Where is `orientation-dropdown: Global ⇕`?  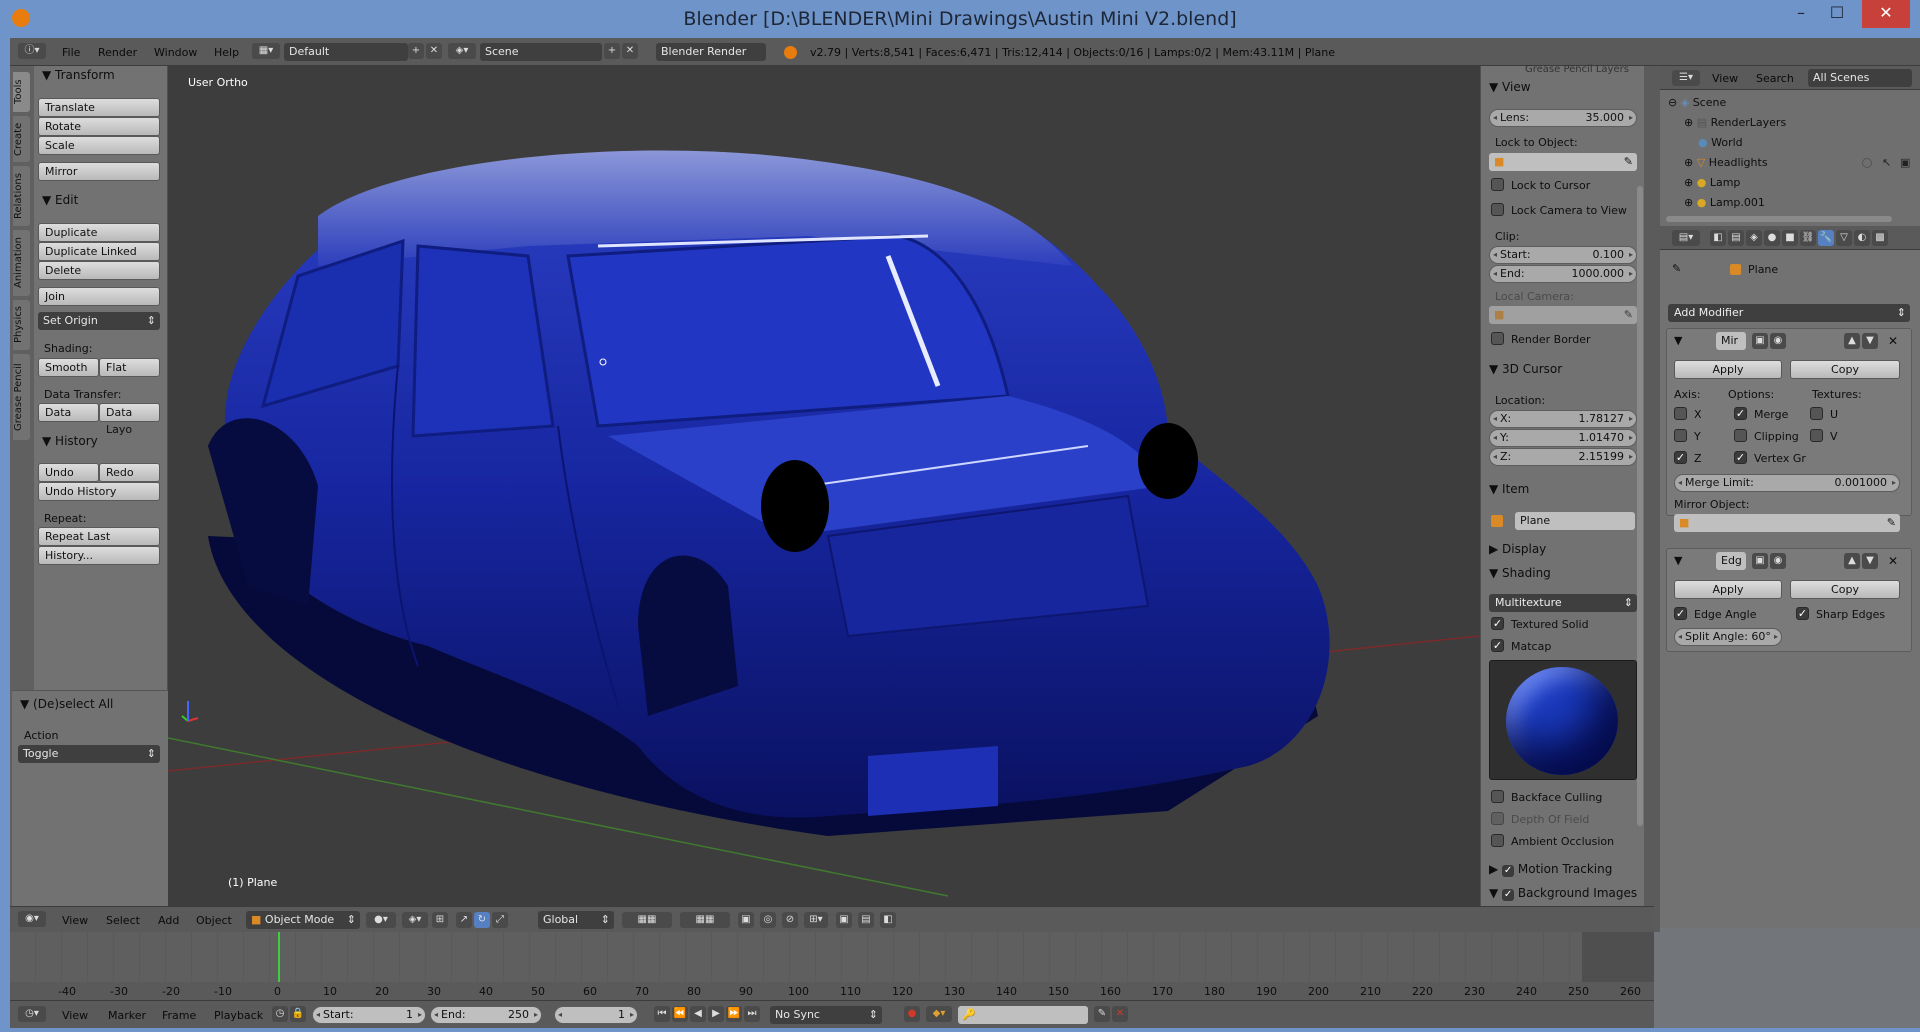
orientation-dropdown: Global ⇕ is located at coordinates (576, 920).